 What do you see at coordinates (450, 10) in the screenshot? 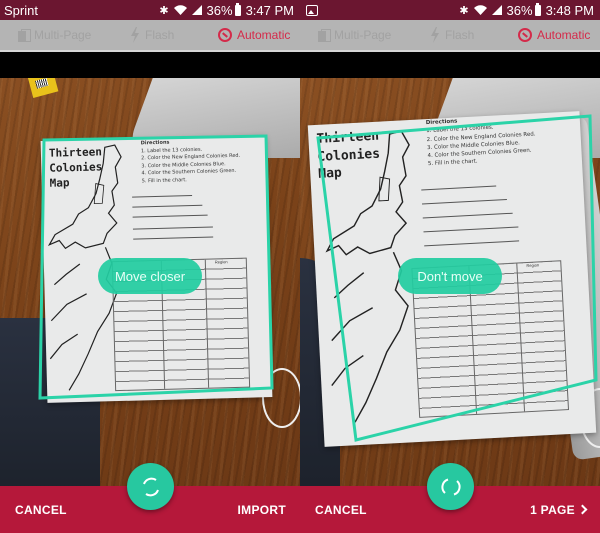
I see `status-bar: ✱ 36% 3:48 PM` at bounding box center [450, 10].